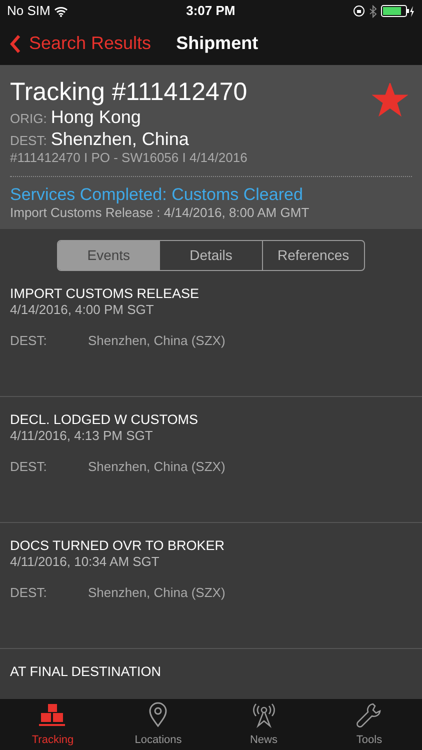 The width and height of the screenshot is (422, 750). What do you see at coordinates (211, 11) in the screenshot?
I see `clock-text: 3:07 PM` at bounding box center [211, 11].